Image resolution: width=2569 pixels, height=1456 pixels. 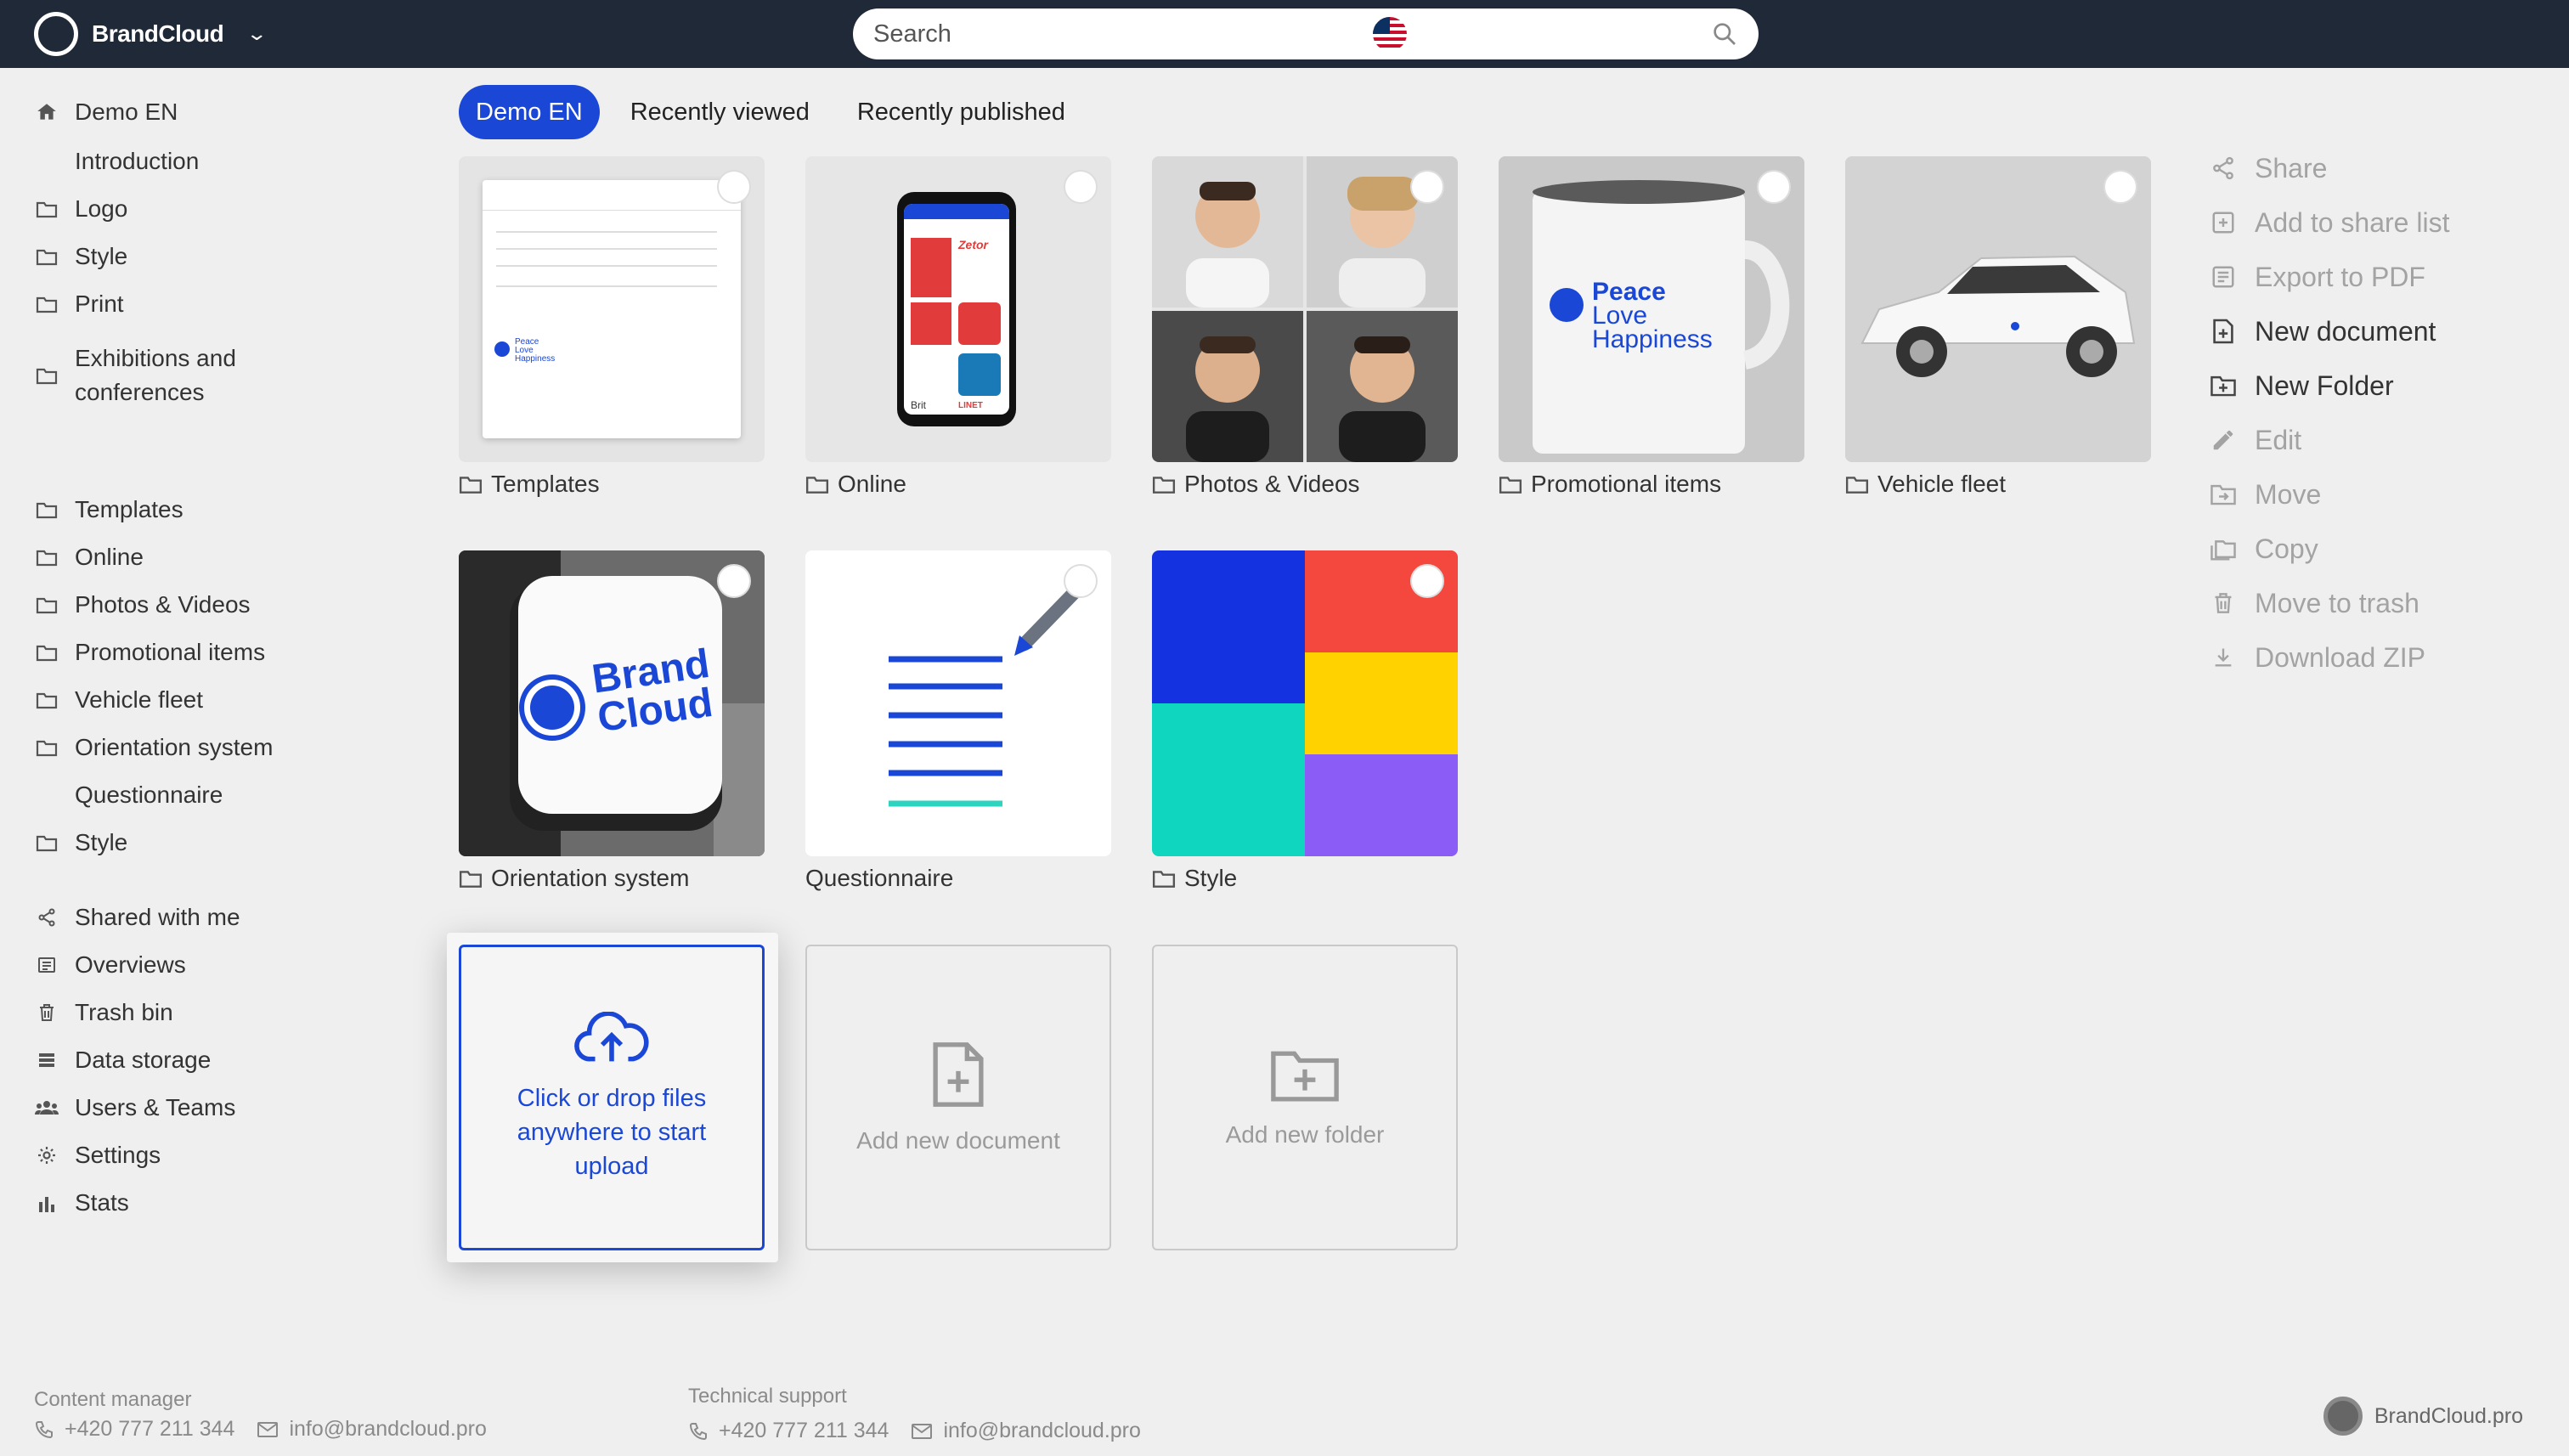 What do you see at coordinates (958, 484) in the screenshot?
I see `tile-label: Online` at bounding box center [958, 484].